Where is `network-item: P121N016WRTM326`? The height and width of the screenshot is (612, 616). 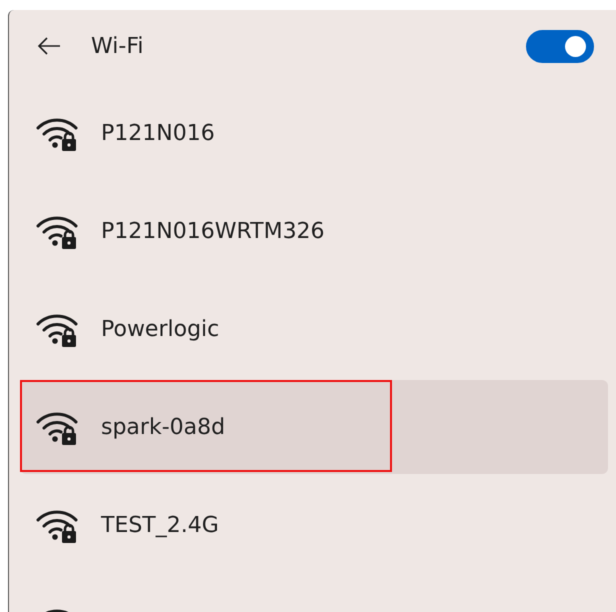 network-item: P121N016WRTM326 is located at coordinates (314, 231).